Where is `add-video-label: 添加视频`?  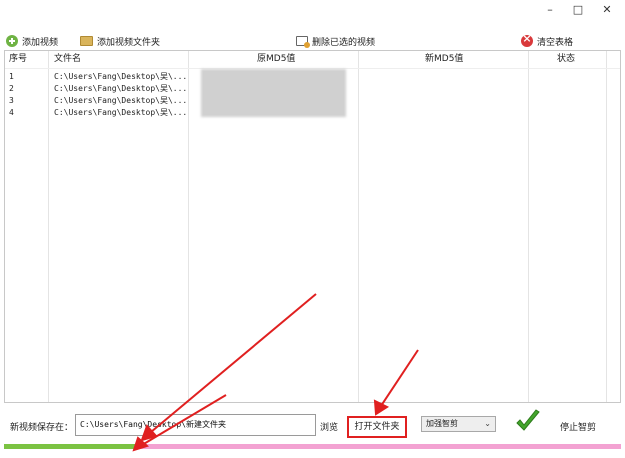
add-video-label: 添加视频 is located at coordinates (40, 42).